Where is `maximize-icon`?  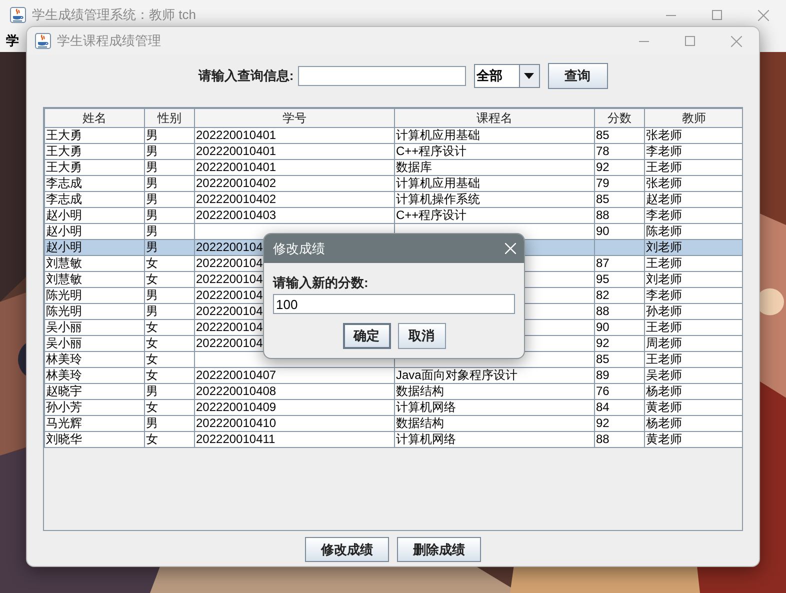
maximize-icon is located at coordinates (717, 15).